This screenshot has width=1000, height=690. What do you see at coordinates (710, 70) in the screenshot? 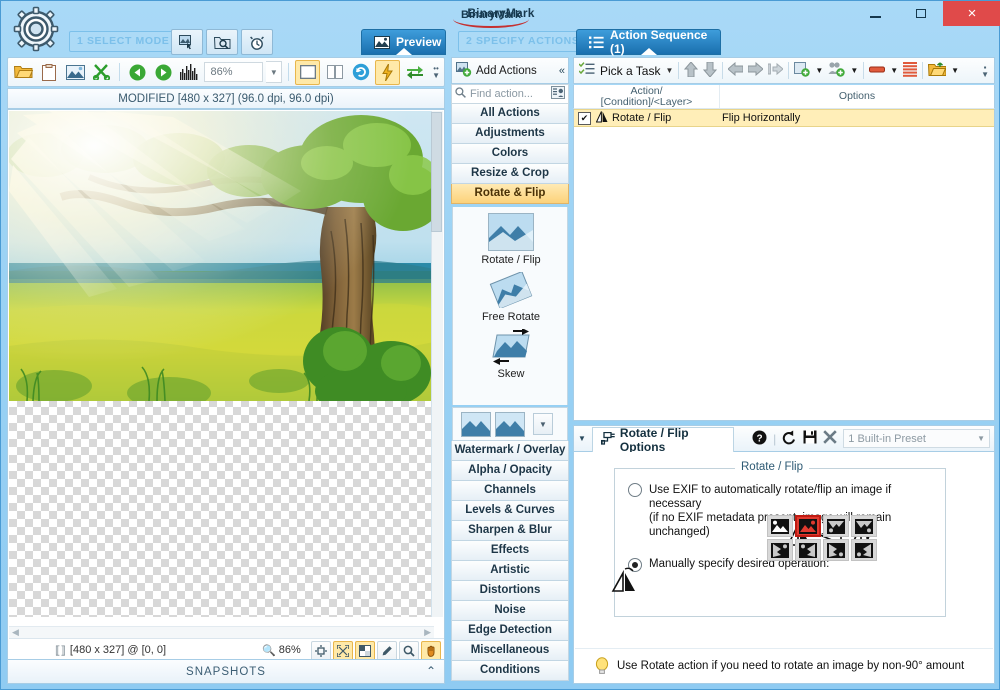
I see `move-down-icon` at bounding box center [710, 70].